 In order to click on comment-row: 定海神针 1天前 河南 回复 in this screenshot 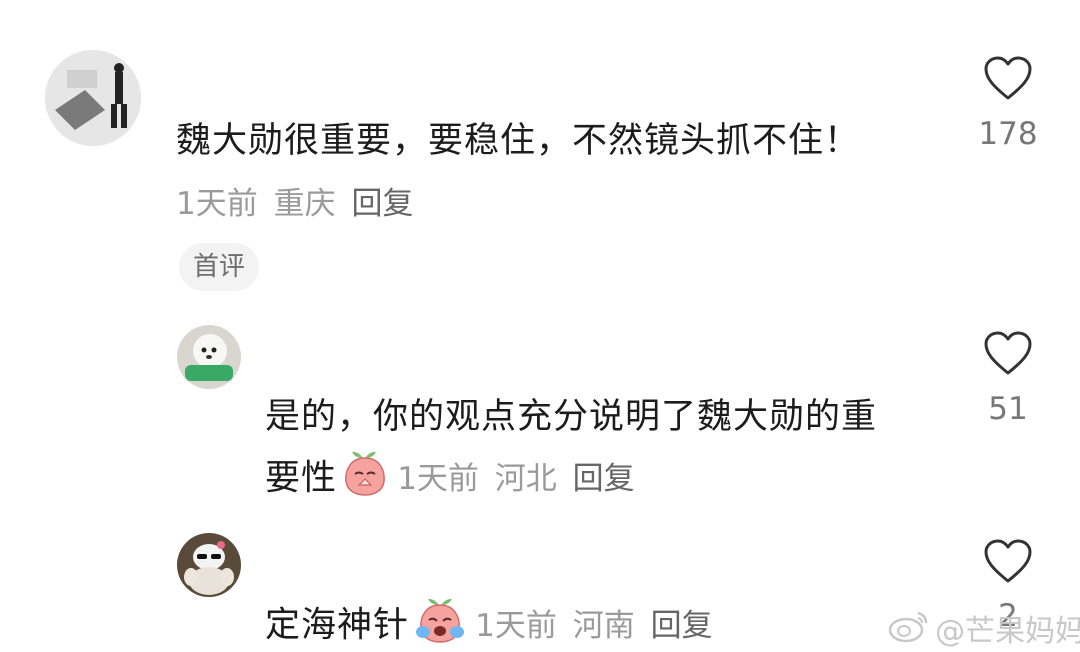, I will do `click(489, 622)`.